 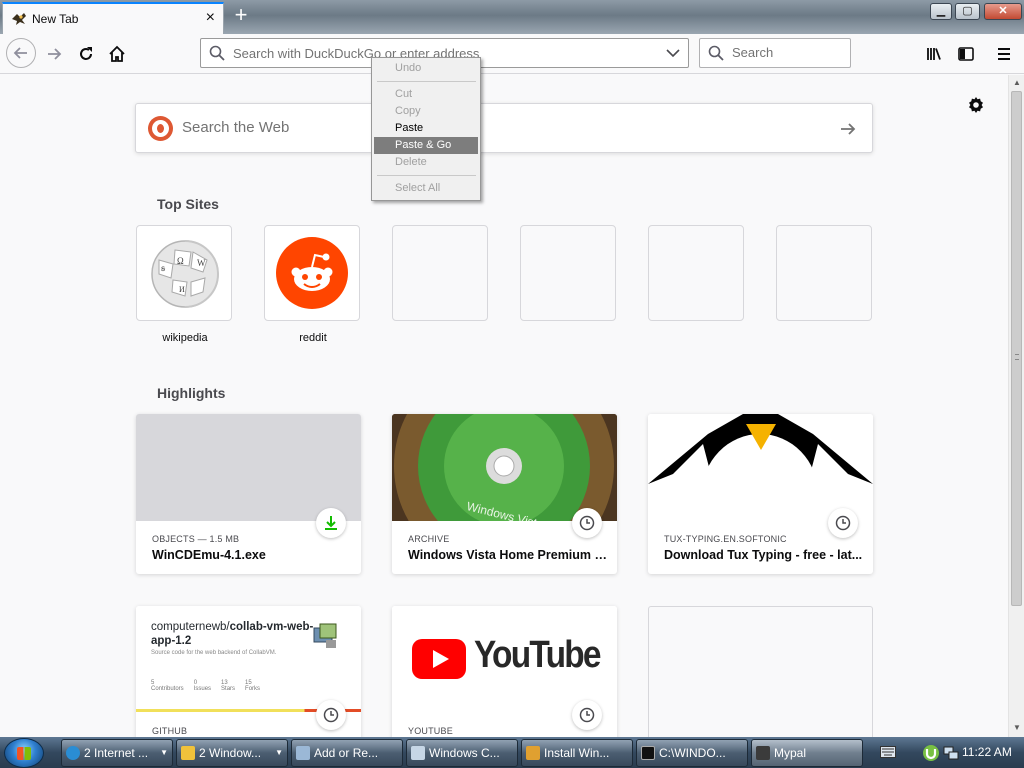 What do you see at coordinates (673, 53) in the screenshot?
I see `chevron-down-icon` at bounding box center [673, 53].